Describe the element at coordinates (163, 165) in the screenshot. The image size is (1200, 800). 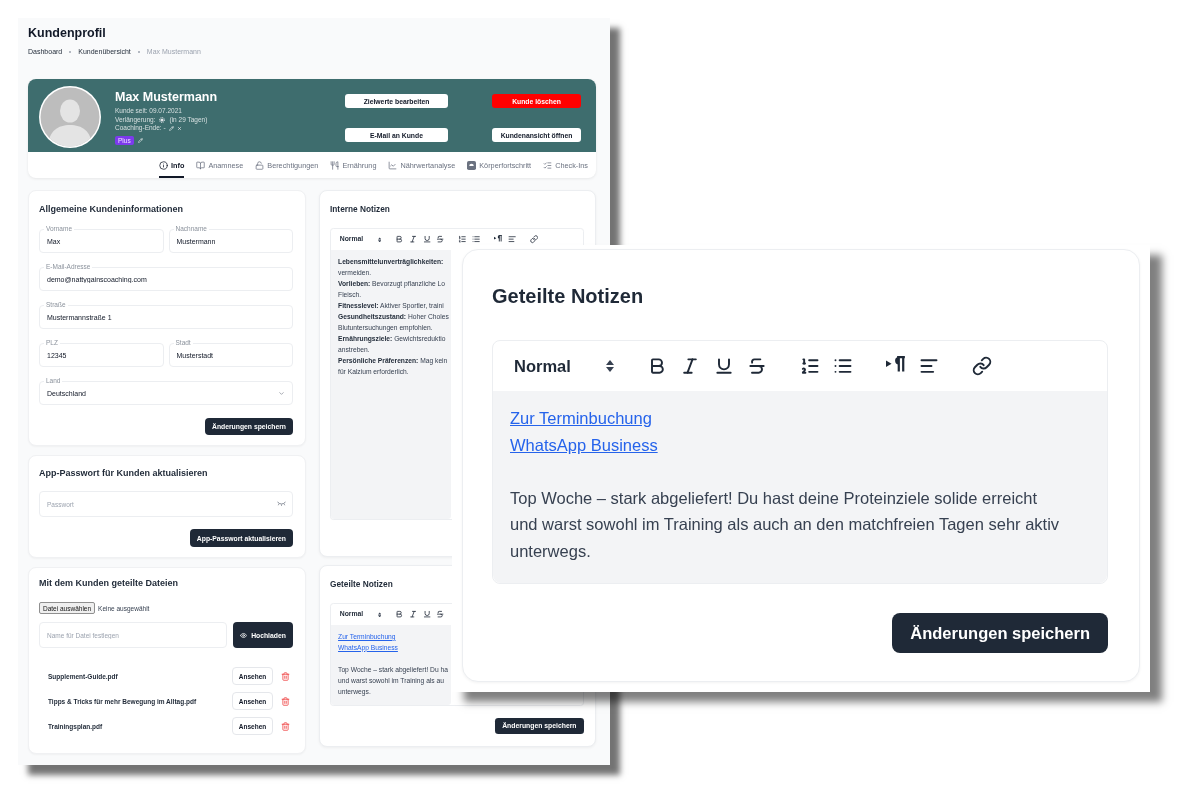
I see `info-icon` at that location.